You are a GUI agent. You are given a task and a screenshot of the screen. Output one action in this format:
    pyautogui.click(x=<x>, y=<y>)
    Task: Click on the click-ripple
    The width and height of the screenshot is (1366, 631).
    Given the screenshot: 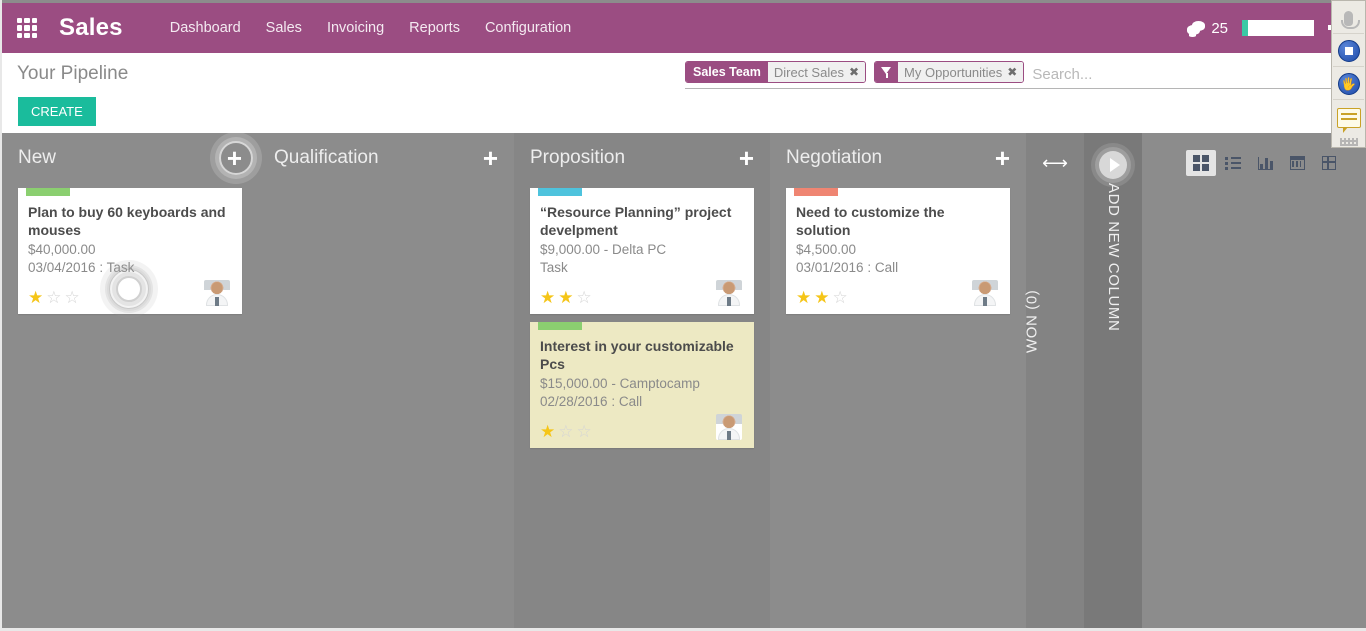 What is the action you would take?
    pyautogui.click(x=235, y=158)
    